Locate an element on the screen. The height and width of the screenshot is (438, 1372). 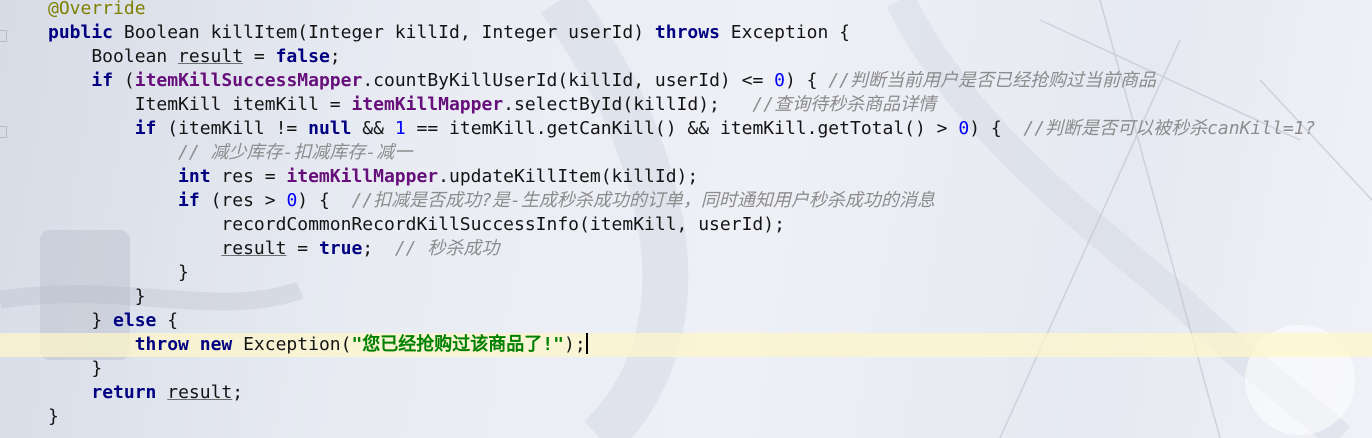
token-keyword: public is located at coordinates (81, 32).